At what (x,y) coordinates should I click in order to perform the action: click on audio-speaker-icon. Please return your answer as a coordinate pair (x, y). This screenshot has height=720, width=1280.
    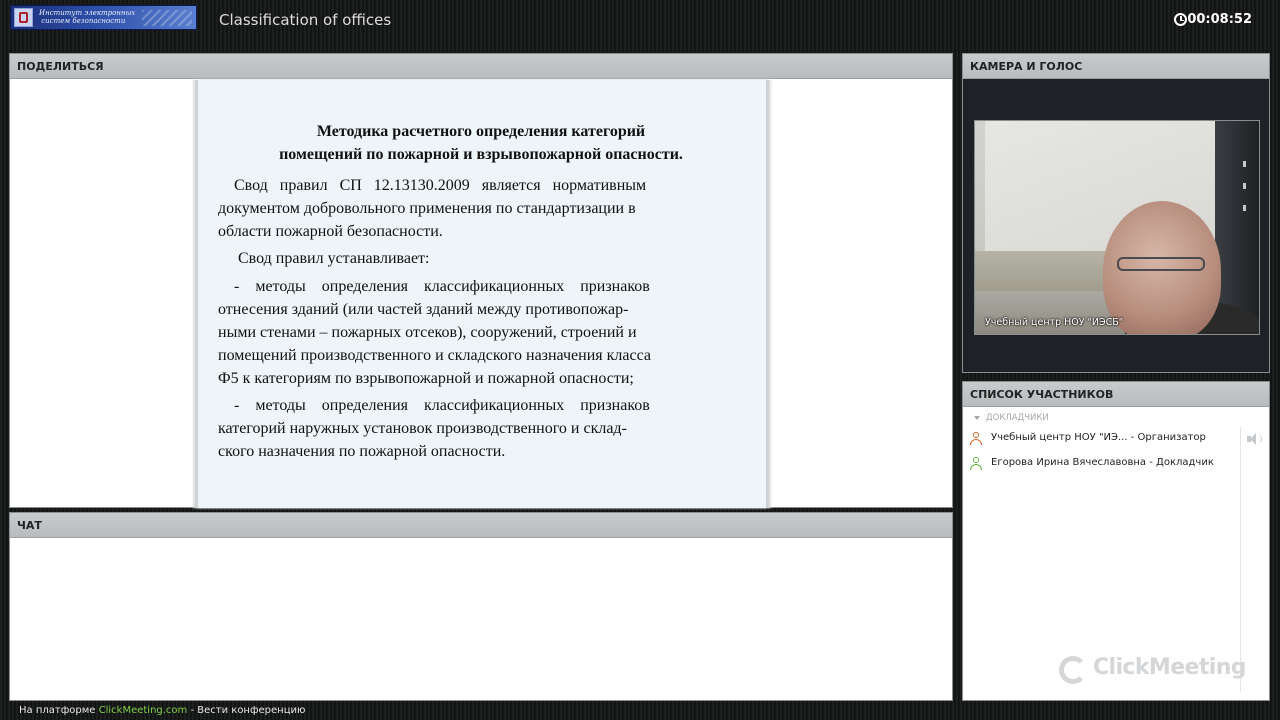
    Looking at the image, I should click on (1255, 439).